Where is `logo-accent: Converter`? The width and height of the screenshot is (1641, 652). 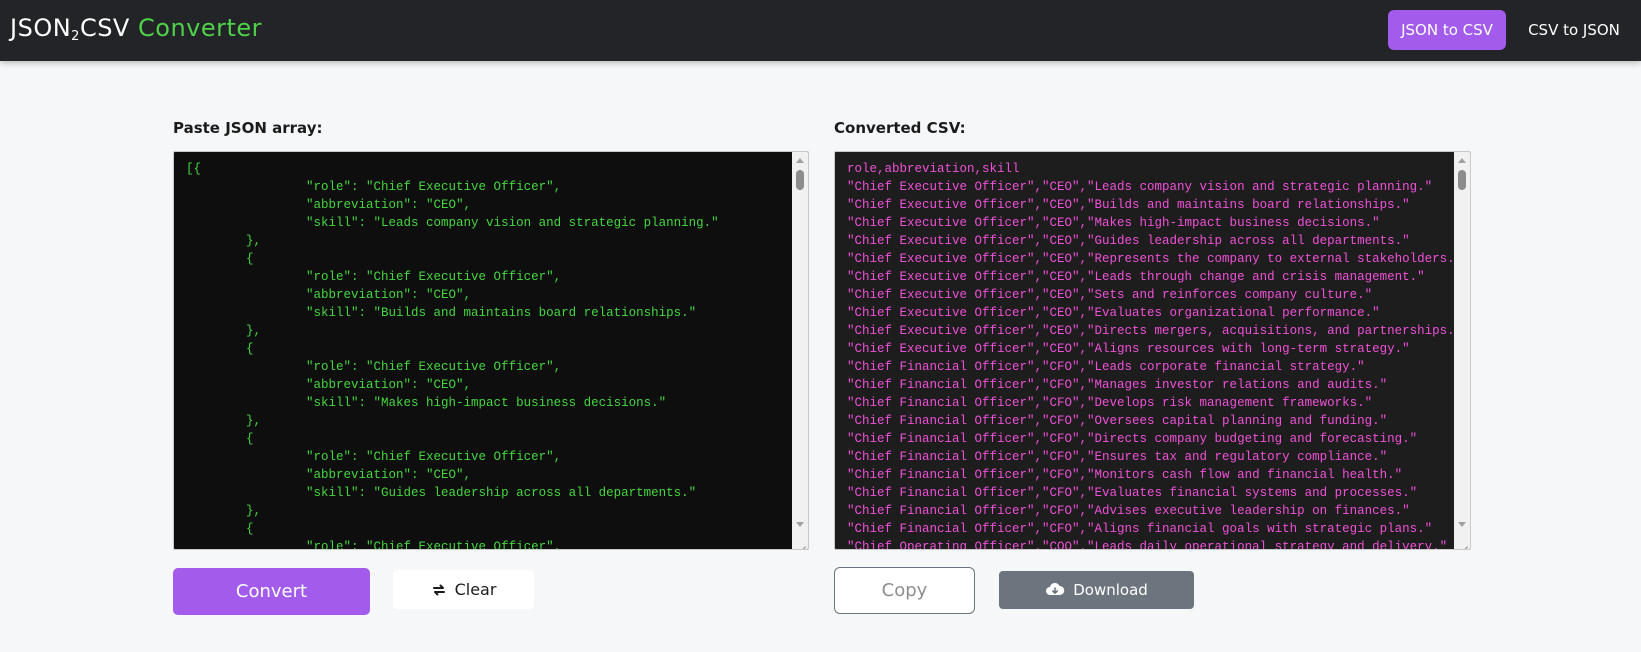 logo-accent: Converter is located at coordinates (200, 28).